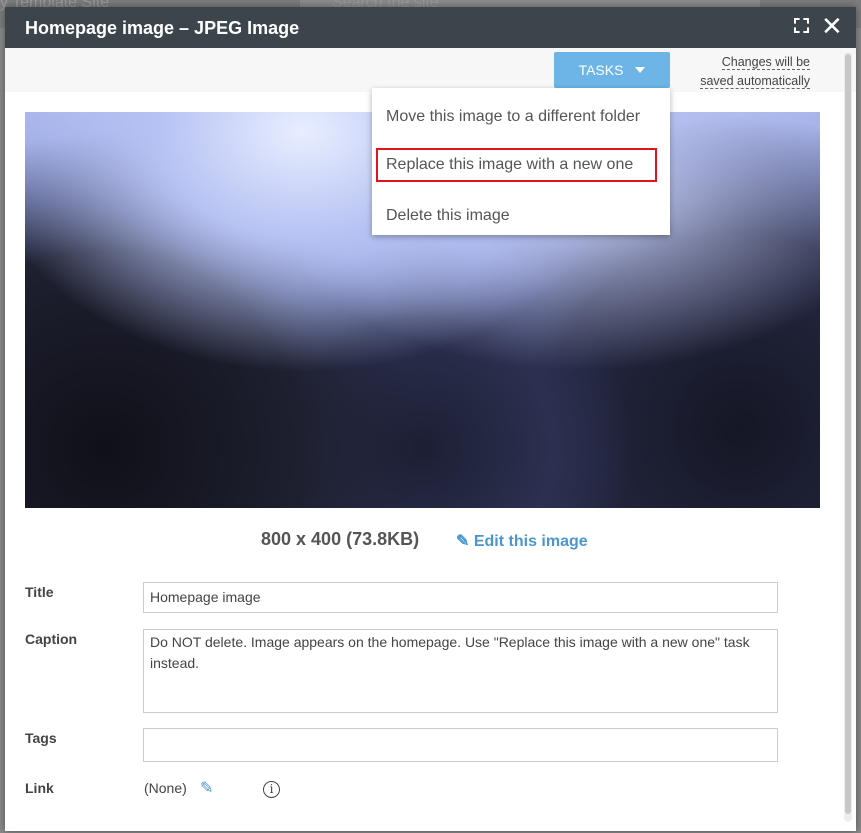  I want to click on menu-item-delete: Delete this image, so click(448, 216).